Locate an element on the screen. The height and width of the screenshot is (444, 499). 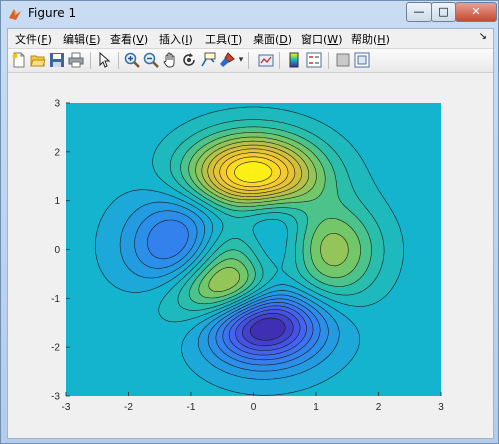
x-tick-label: -2 is located at coordinates (128, 407).